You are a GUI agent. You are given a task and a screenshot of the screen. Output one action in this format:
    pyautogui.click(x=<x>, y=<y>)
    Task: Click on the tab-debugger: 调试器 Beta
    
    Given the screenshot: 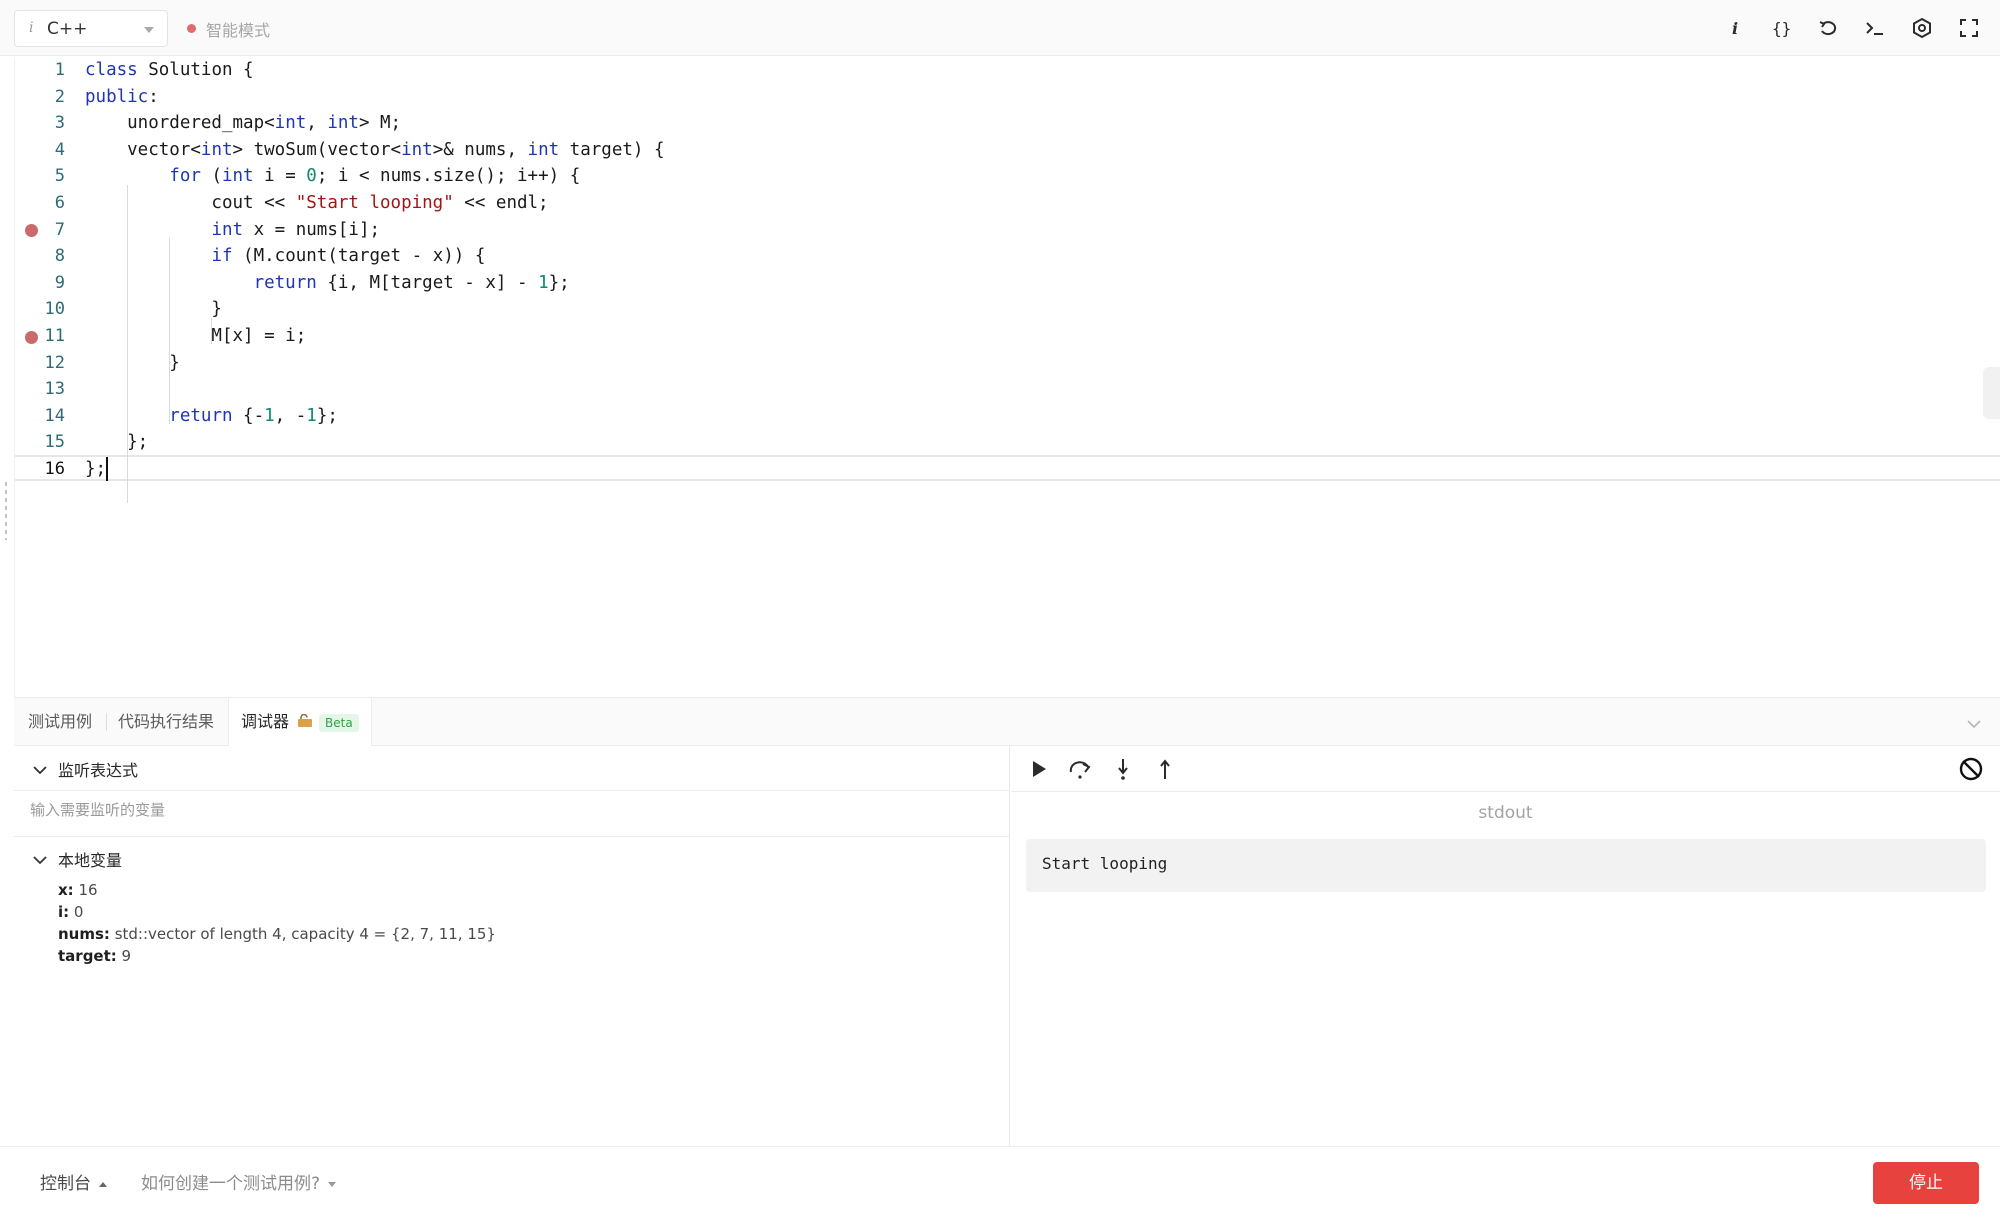 What is the action you would take?
    pyautogui.click(x=300, y=722)
    